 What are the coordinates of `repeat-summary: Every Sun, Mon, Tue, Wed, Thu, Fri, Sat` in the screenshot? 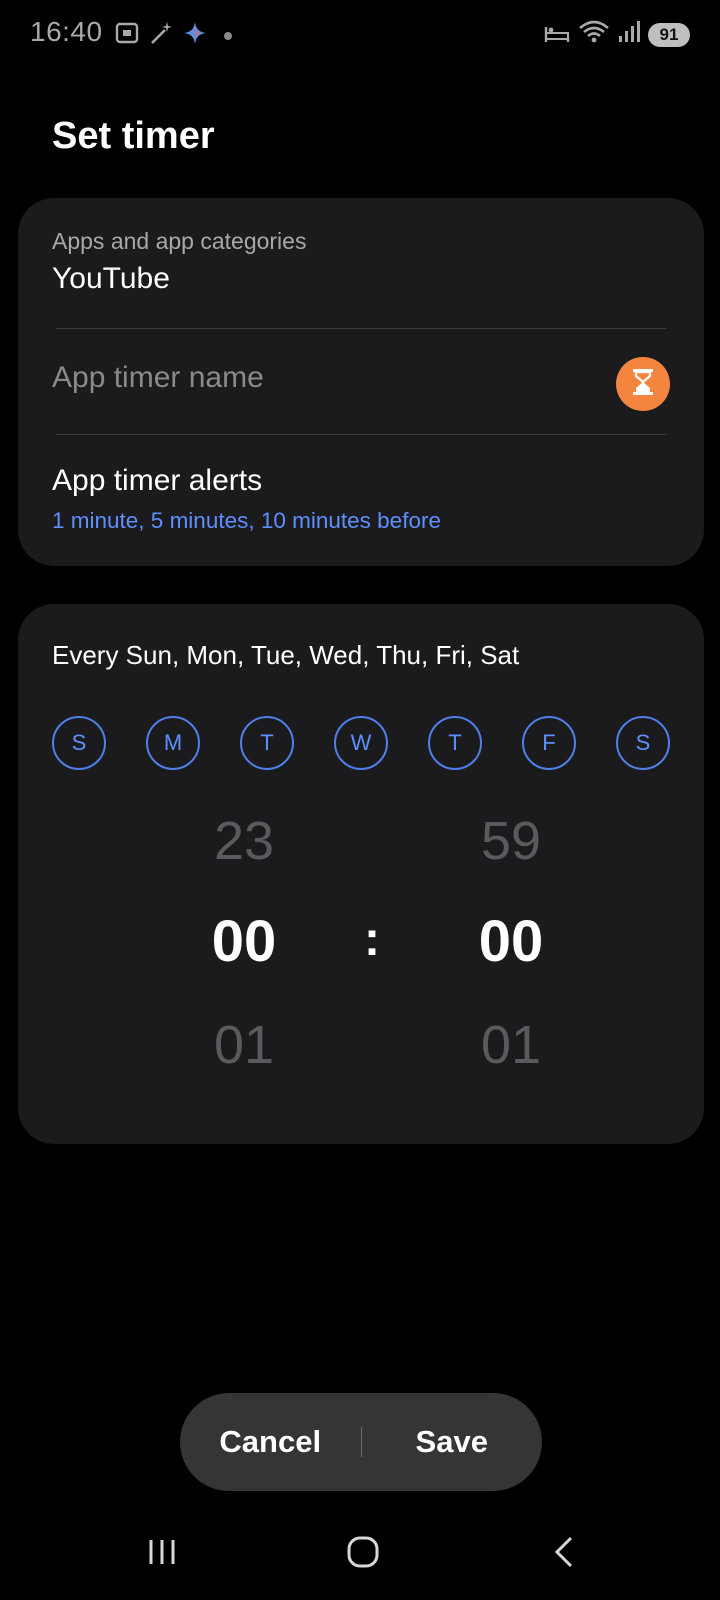 It's located at (286, 655).